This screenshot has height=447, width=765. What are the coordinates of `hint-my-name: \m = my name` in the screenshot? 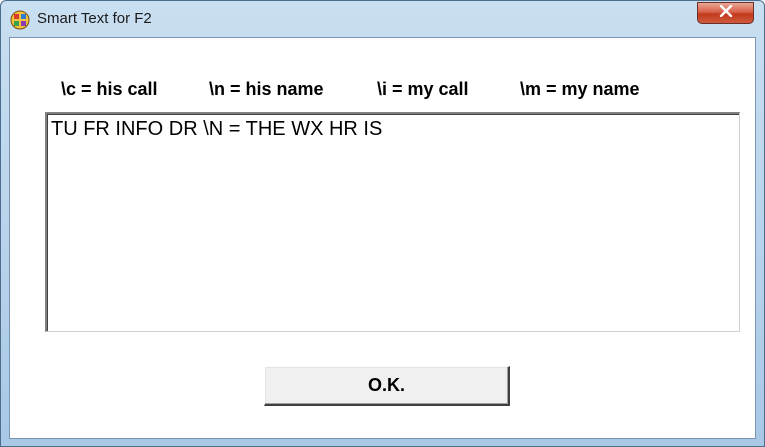 It's located at (580, 89).